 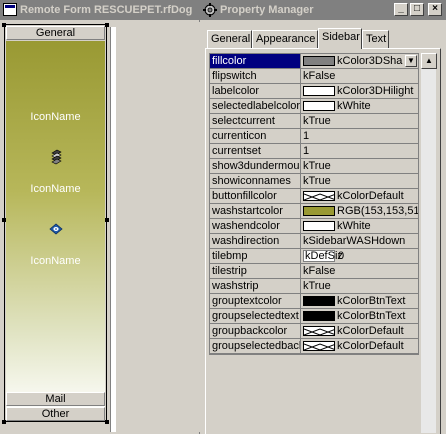 What do you see at coordinates (411, 61) in the screenshot?
I see `chevron-down-icon: ▼` at bounding box center [411, 61].